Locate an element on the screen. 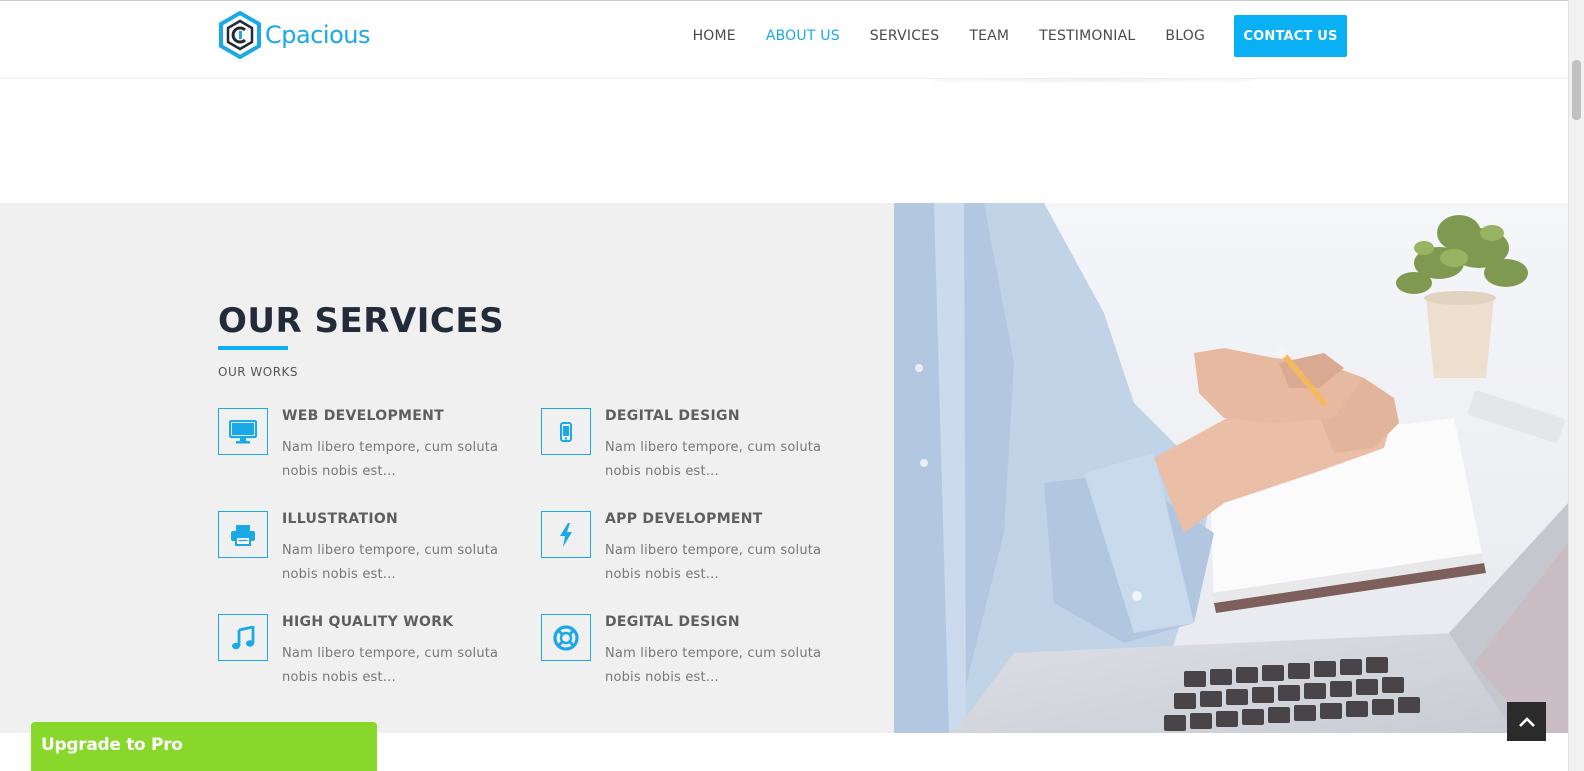  back-to-top-button is located at coordinates (1526, 721).